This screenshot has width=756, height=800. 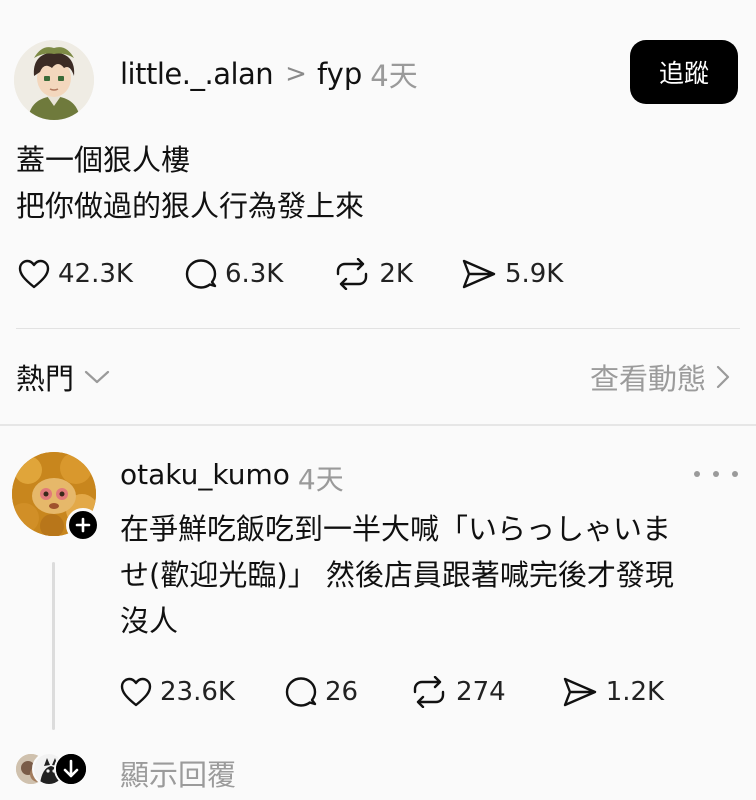 What do you see at coordinates (178, 773) in the screenshot?
I see `show-replies-link: 顯示回覆` at bounding box center [178, 773].